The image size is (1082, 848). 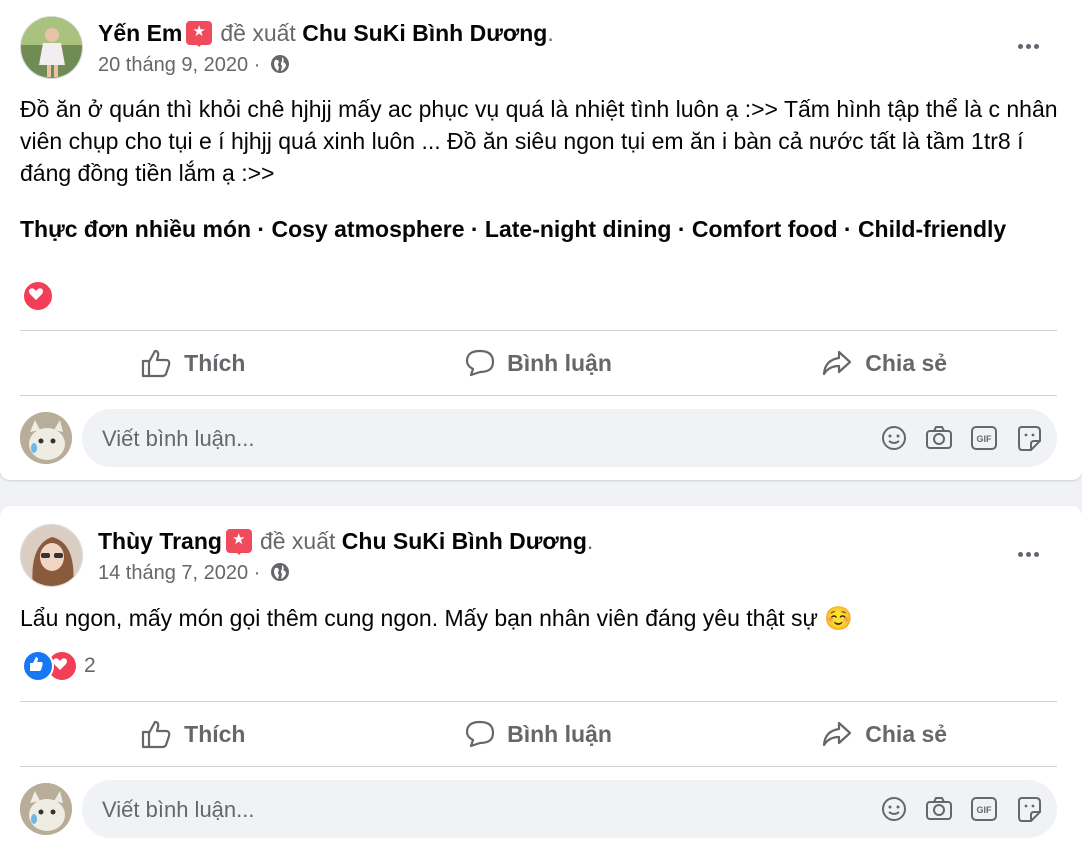 I want to click on header-line: Thùy Trangđề xuất Chu SuKi Bình Dương., so click(x=345, y=541).